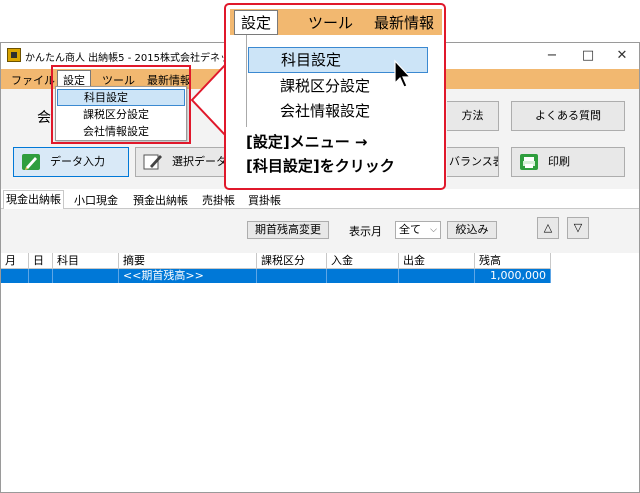 The width and height of the screenshot is (640, 493). Describe the element at coordinates (96, 200) in the screenshot. I see `tab-petty-cash: 小口現金` at that location.